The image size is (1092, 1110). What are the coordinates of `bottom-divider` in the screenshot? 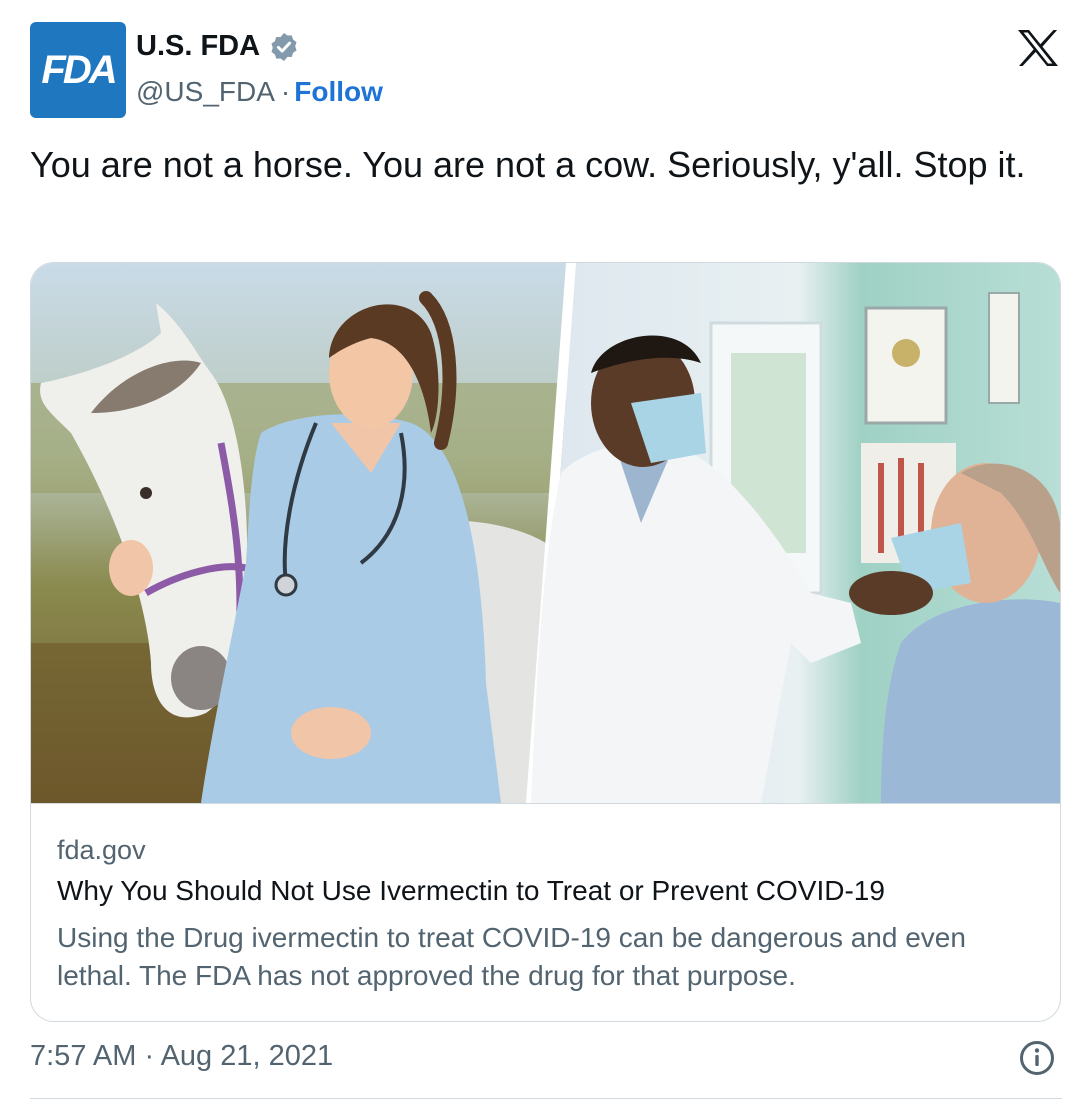 It's located at (546, 1098).